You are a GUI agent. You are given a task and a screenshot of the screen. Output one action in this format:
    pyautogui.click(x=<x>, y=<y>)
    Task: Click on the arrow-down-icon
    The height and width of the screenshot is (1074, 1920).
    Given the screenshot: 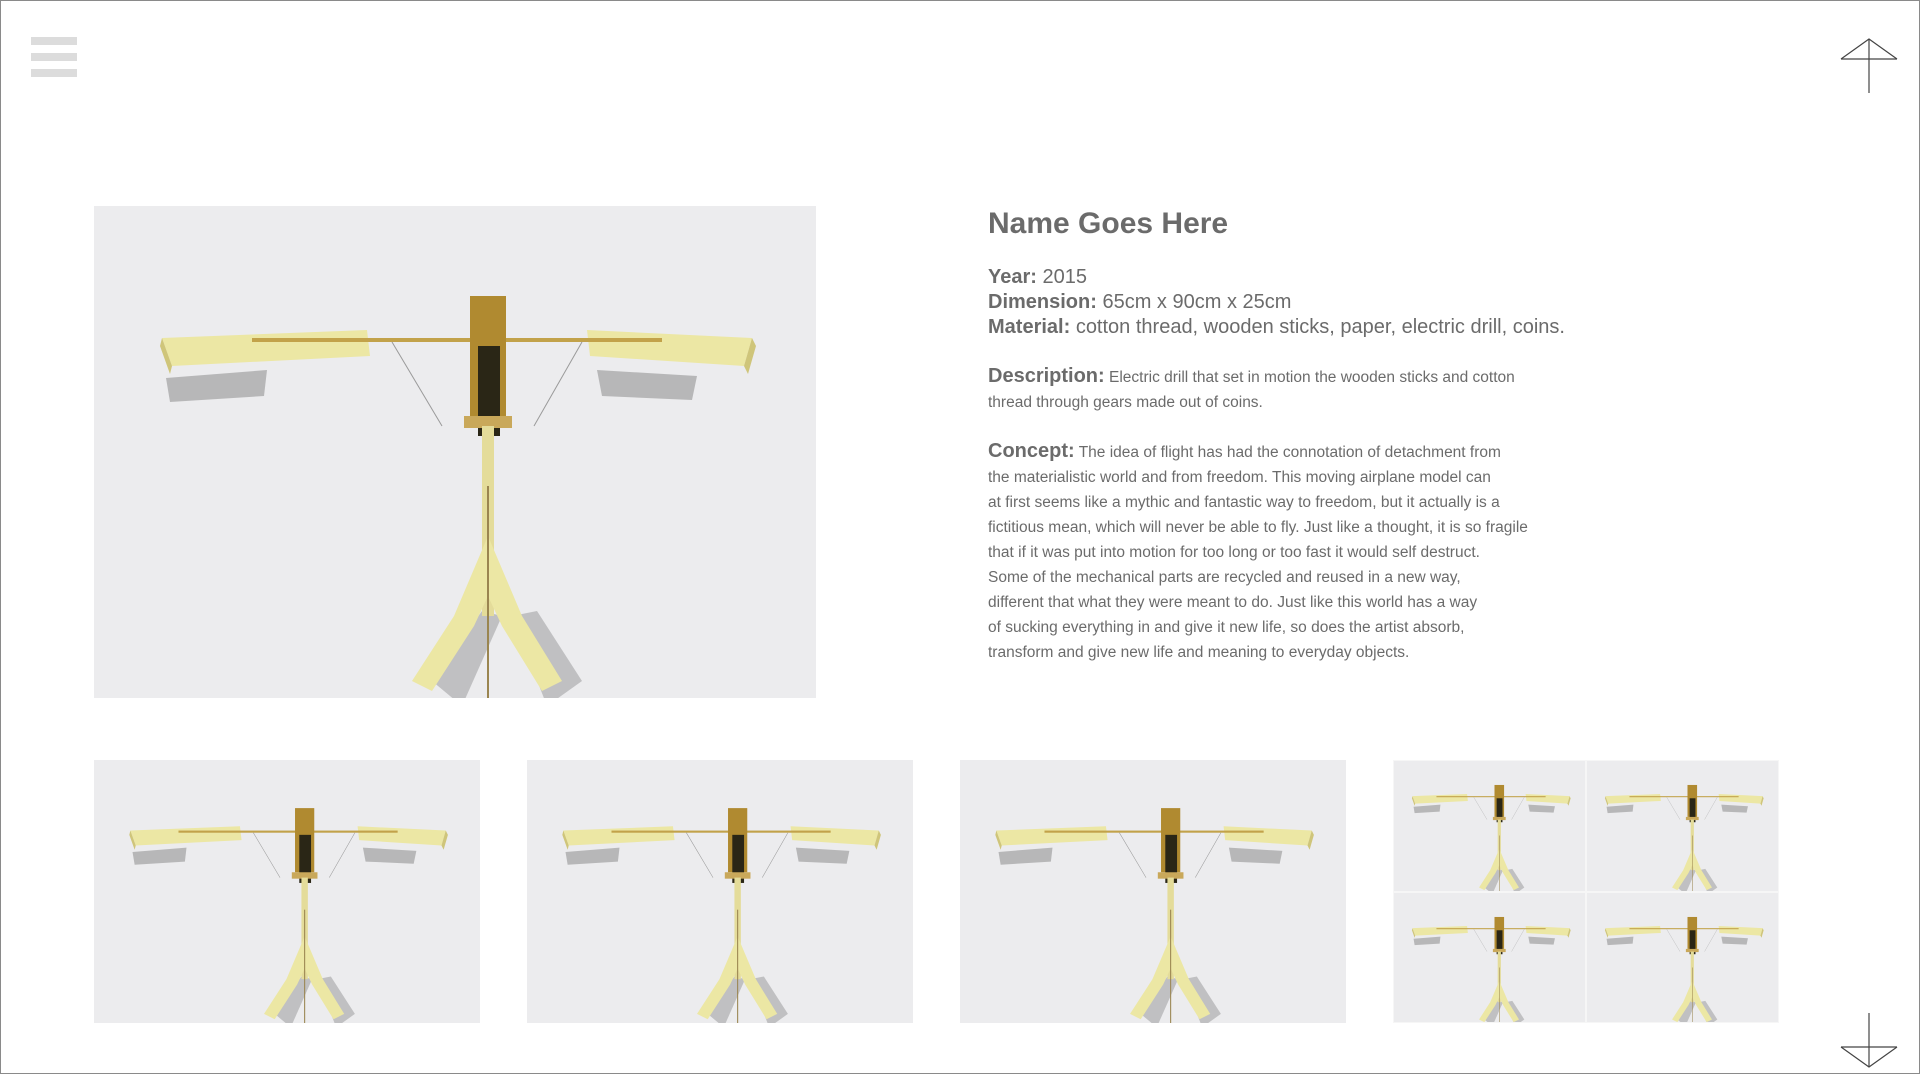 What is the action you would take?
    pyautogui.click(x=1869, y=1040)
    